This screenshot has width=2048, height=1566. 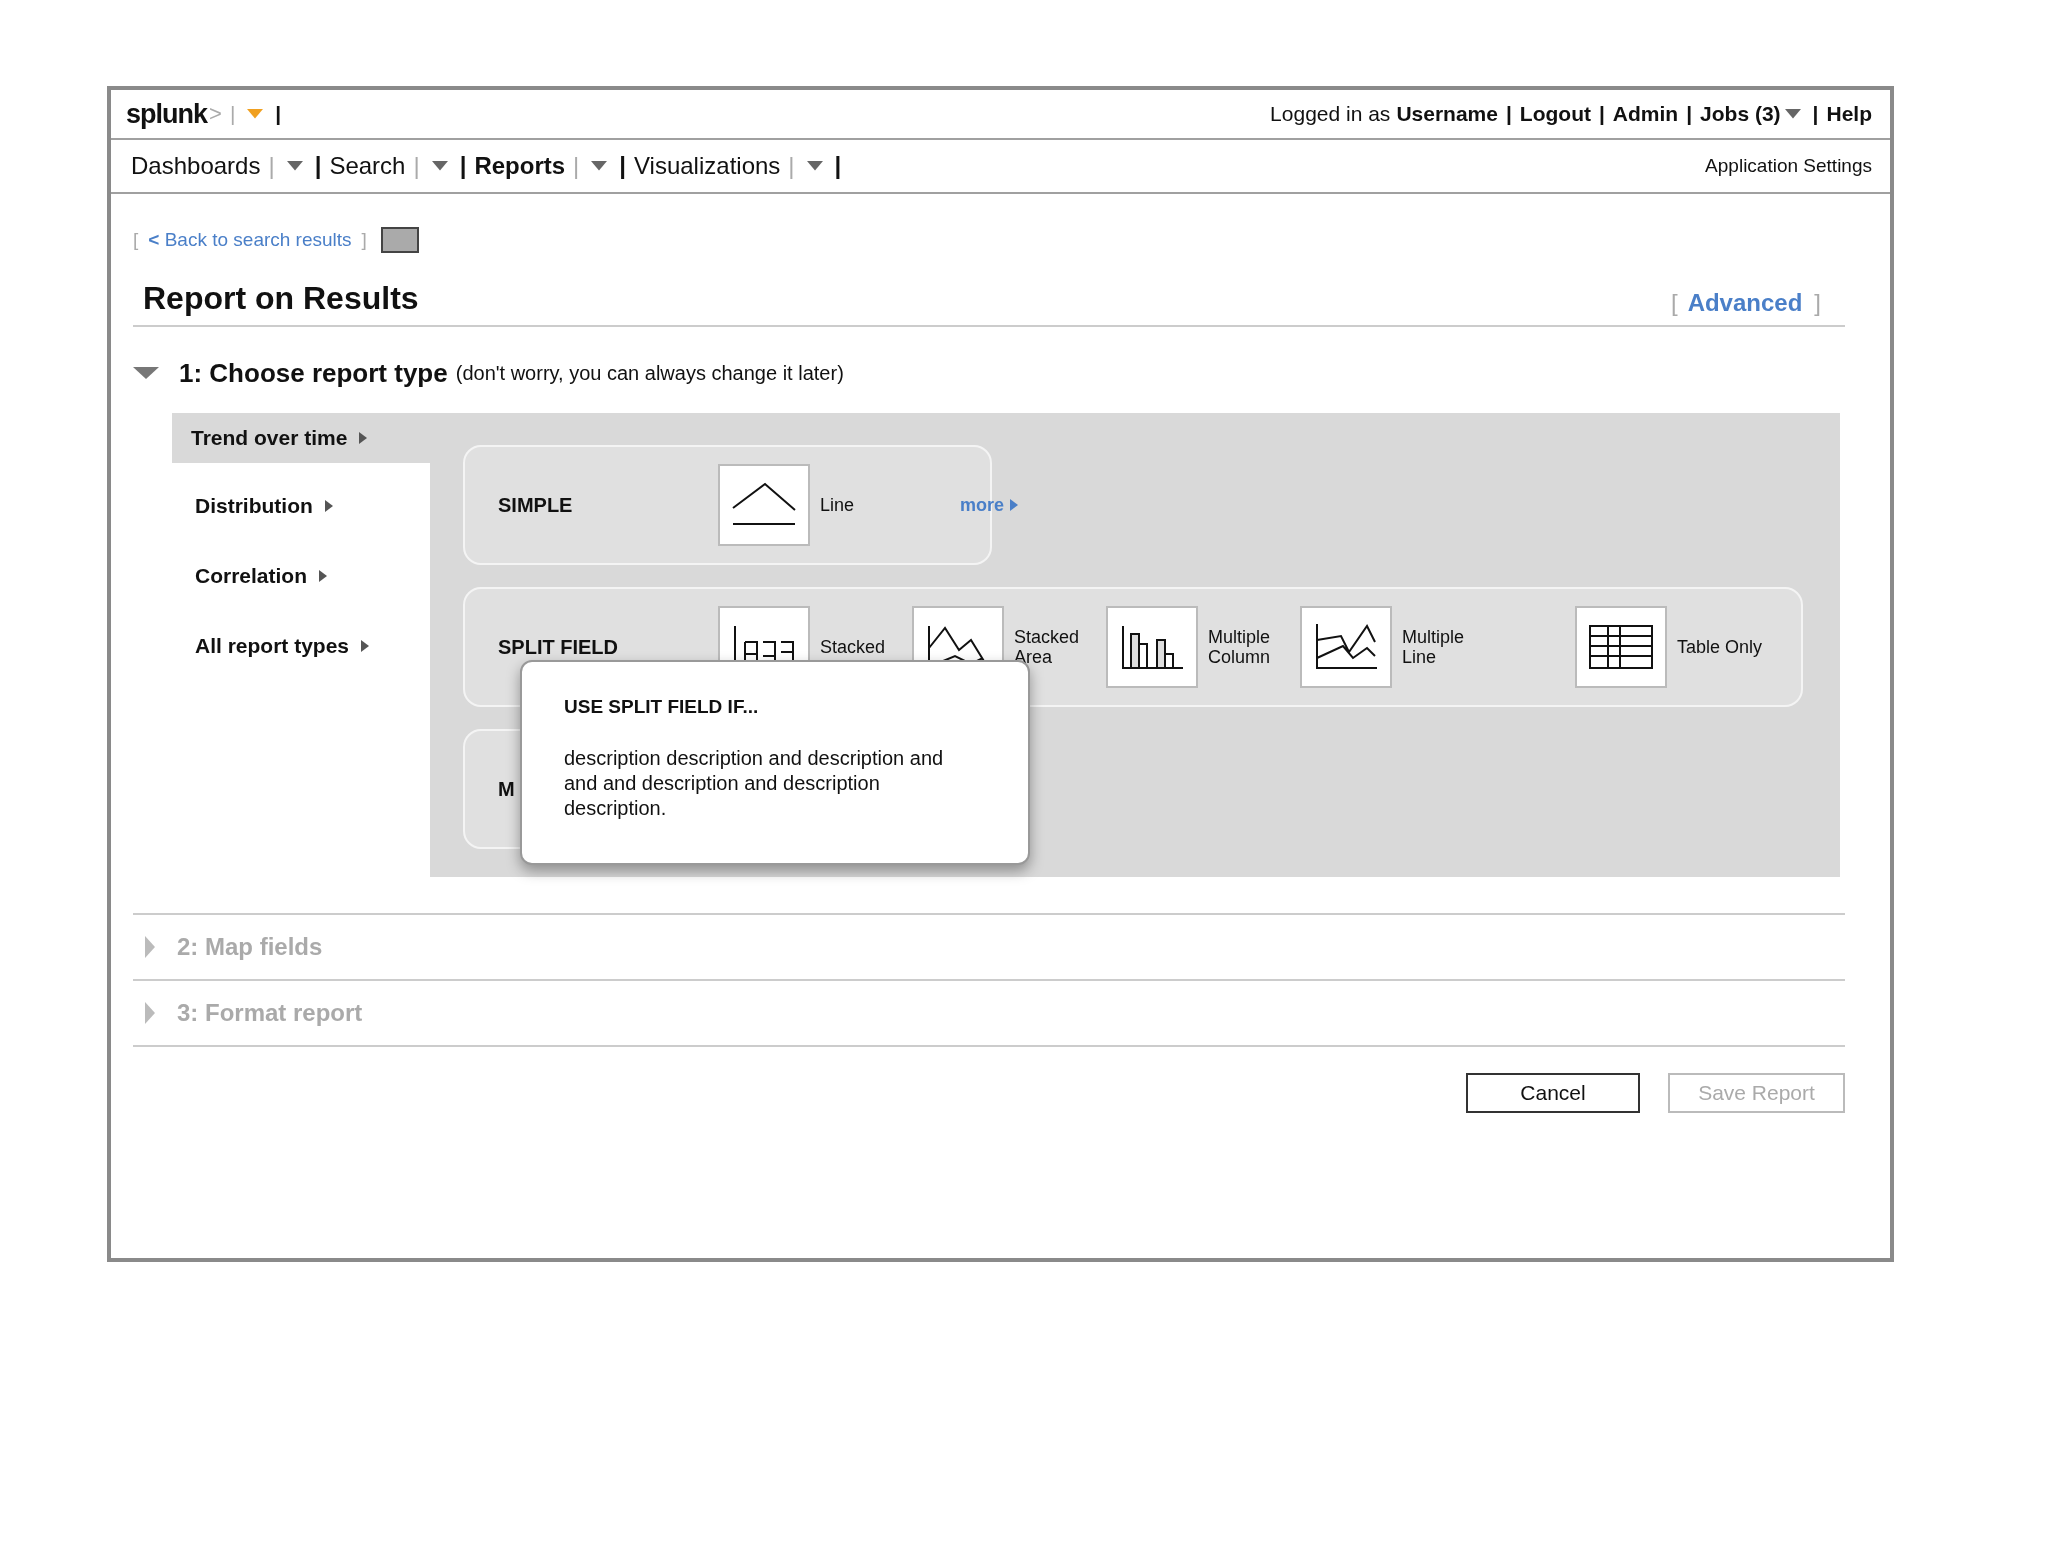 What do you see at coordinates (313, 373) in the screenshot?
I see `step-title: 1: Choose report type` at bounding box center [313, 373].